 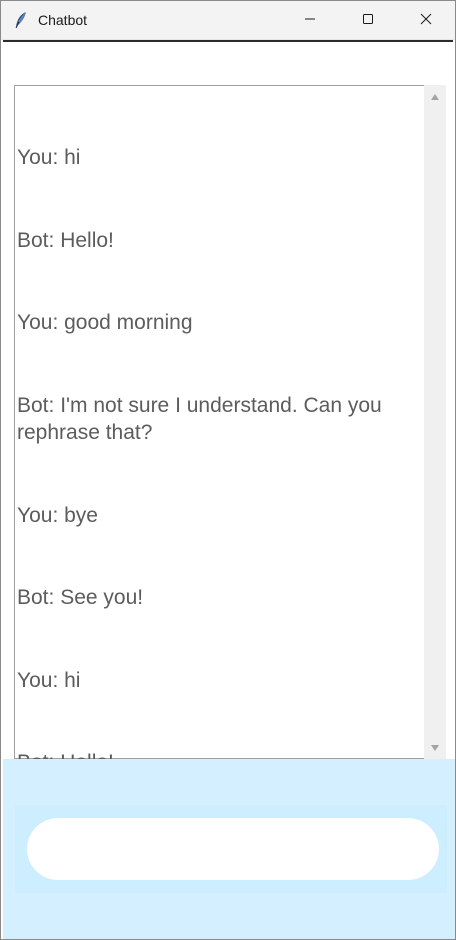 I want to click on minimize-icon, so click(x=310, y=21).